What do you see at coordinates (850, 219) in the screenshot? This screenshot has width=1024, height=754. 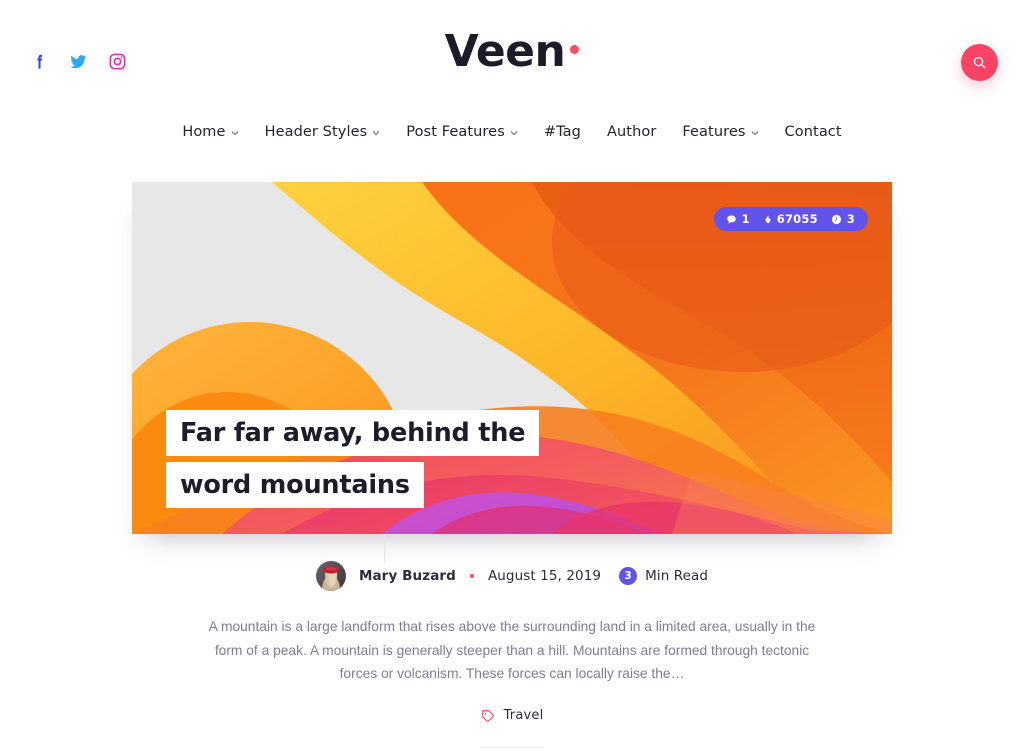 I see `read-time-count: 3` at bounding box center [850, 219].